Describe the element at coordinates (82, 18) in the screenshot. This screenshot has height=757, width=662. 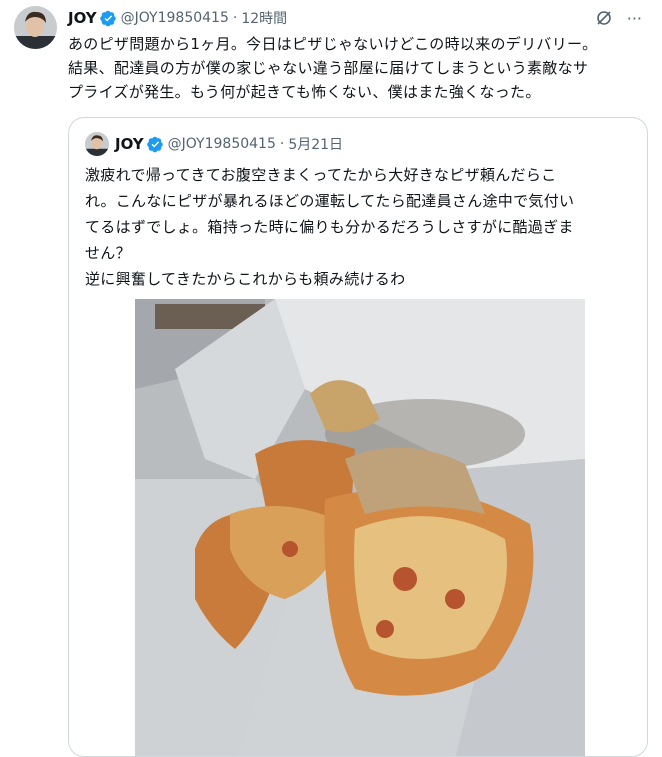
I see `author-name: JOY` at that location.